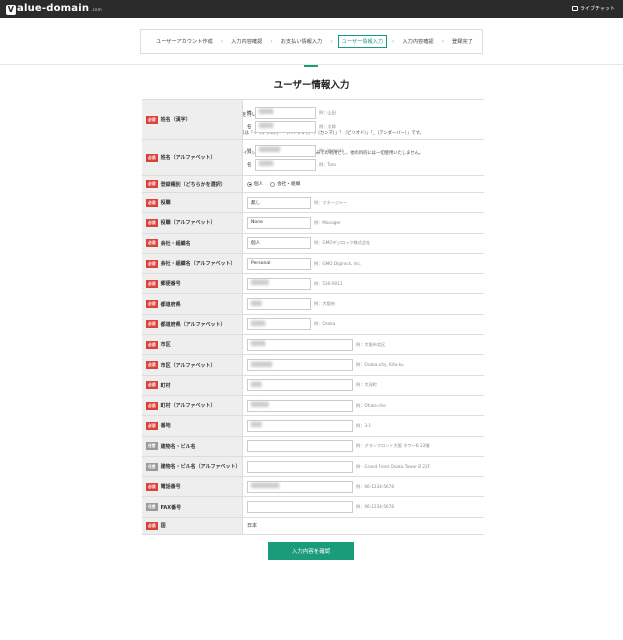 The height and width of the screenshot is (640, 623). I want to click on label-text: 登録種別（どちらかを選択）, so click(193, 184).